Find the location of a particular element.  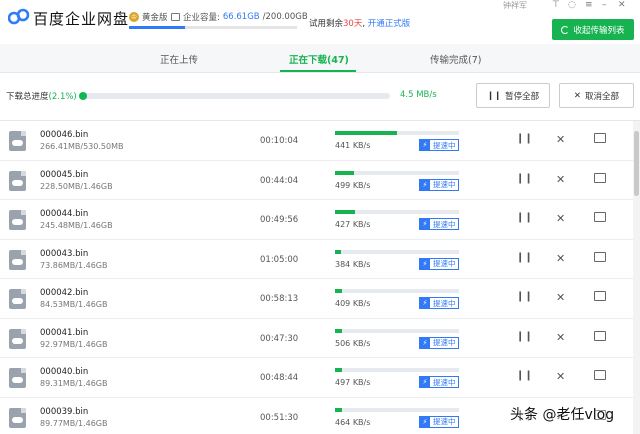

file-size: 245.48MB/1.46GB is located at coordinates (76, 225).